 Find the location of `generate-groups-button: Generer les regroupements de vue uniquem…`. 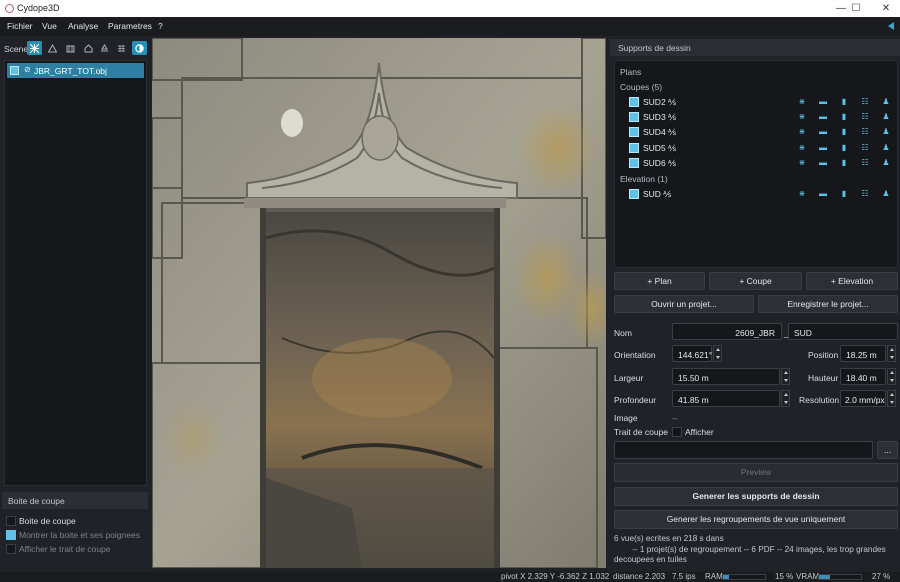

generate-groups-button: Generer les regroupements de vue uniquem… is located at coordinates (756, 519).